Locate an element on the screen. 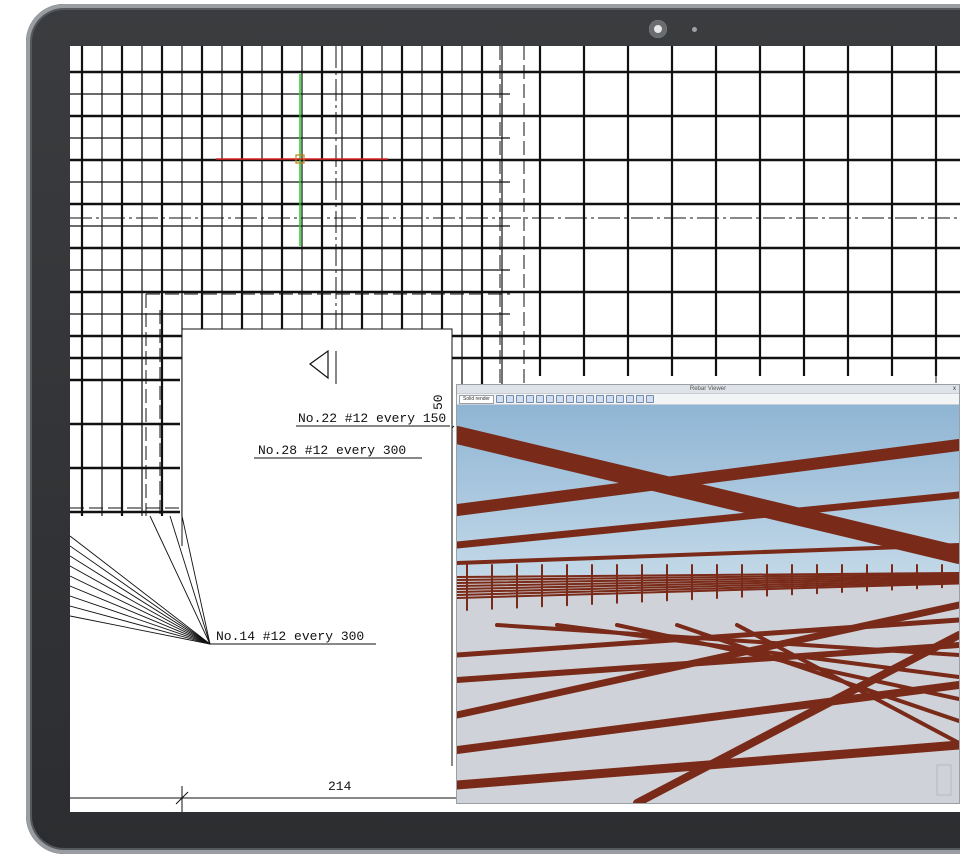 The image size is (960, 860). rotate-icon is located at coordinates (499, 399).